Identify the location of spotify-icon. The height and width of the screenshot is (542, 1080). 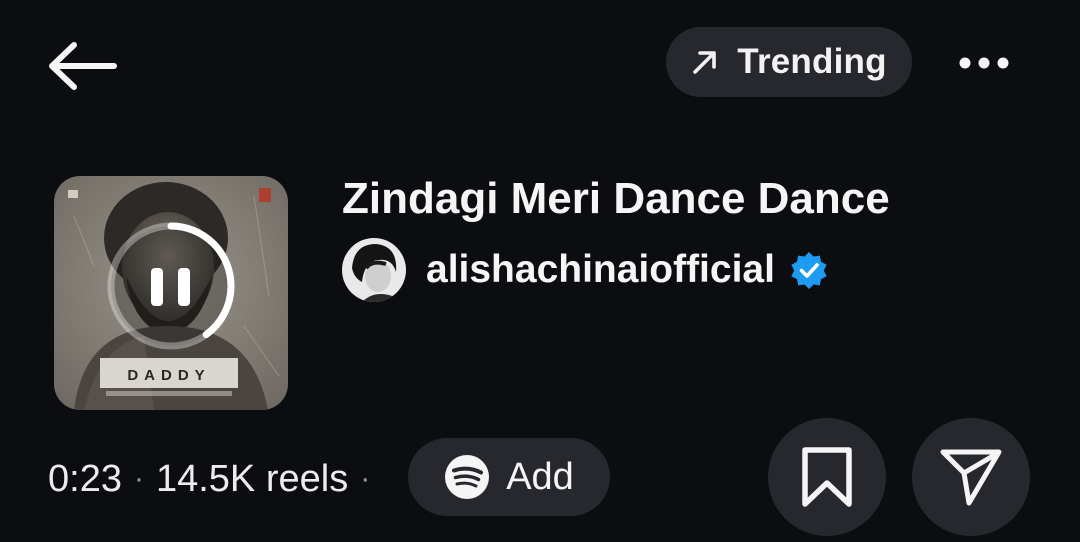
(467, 477).